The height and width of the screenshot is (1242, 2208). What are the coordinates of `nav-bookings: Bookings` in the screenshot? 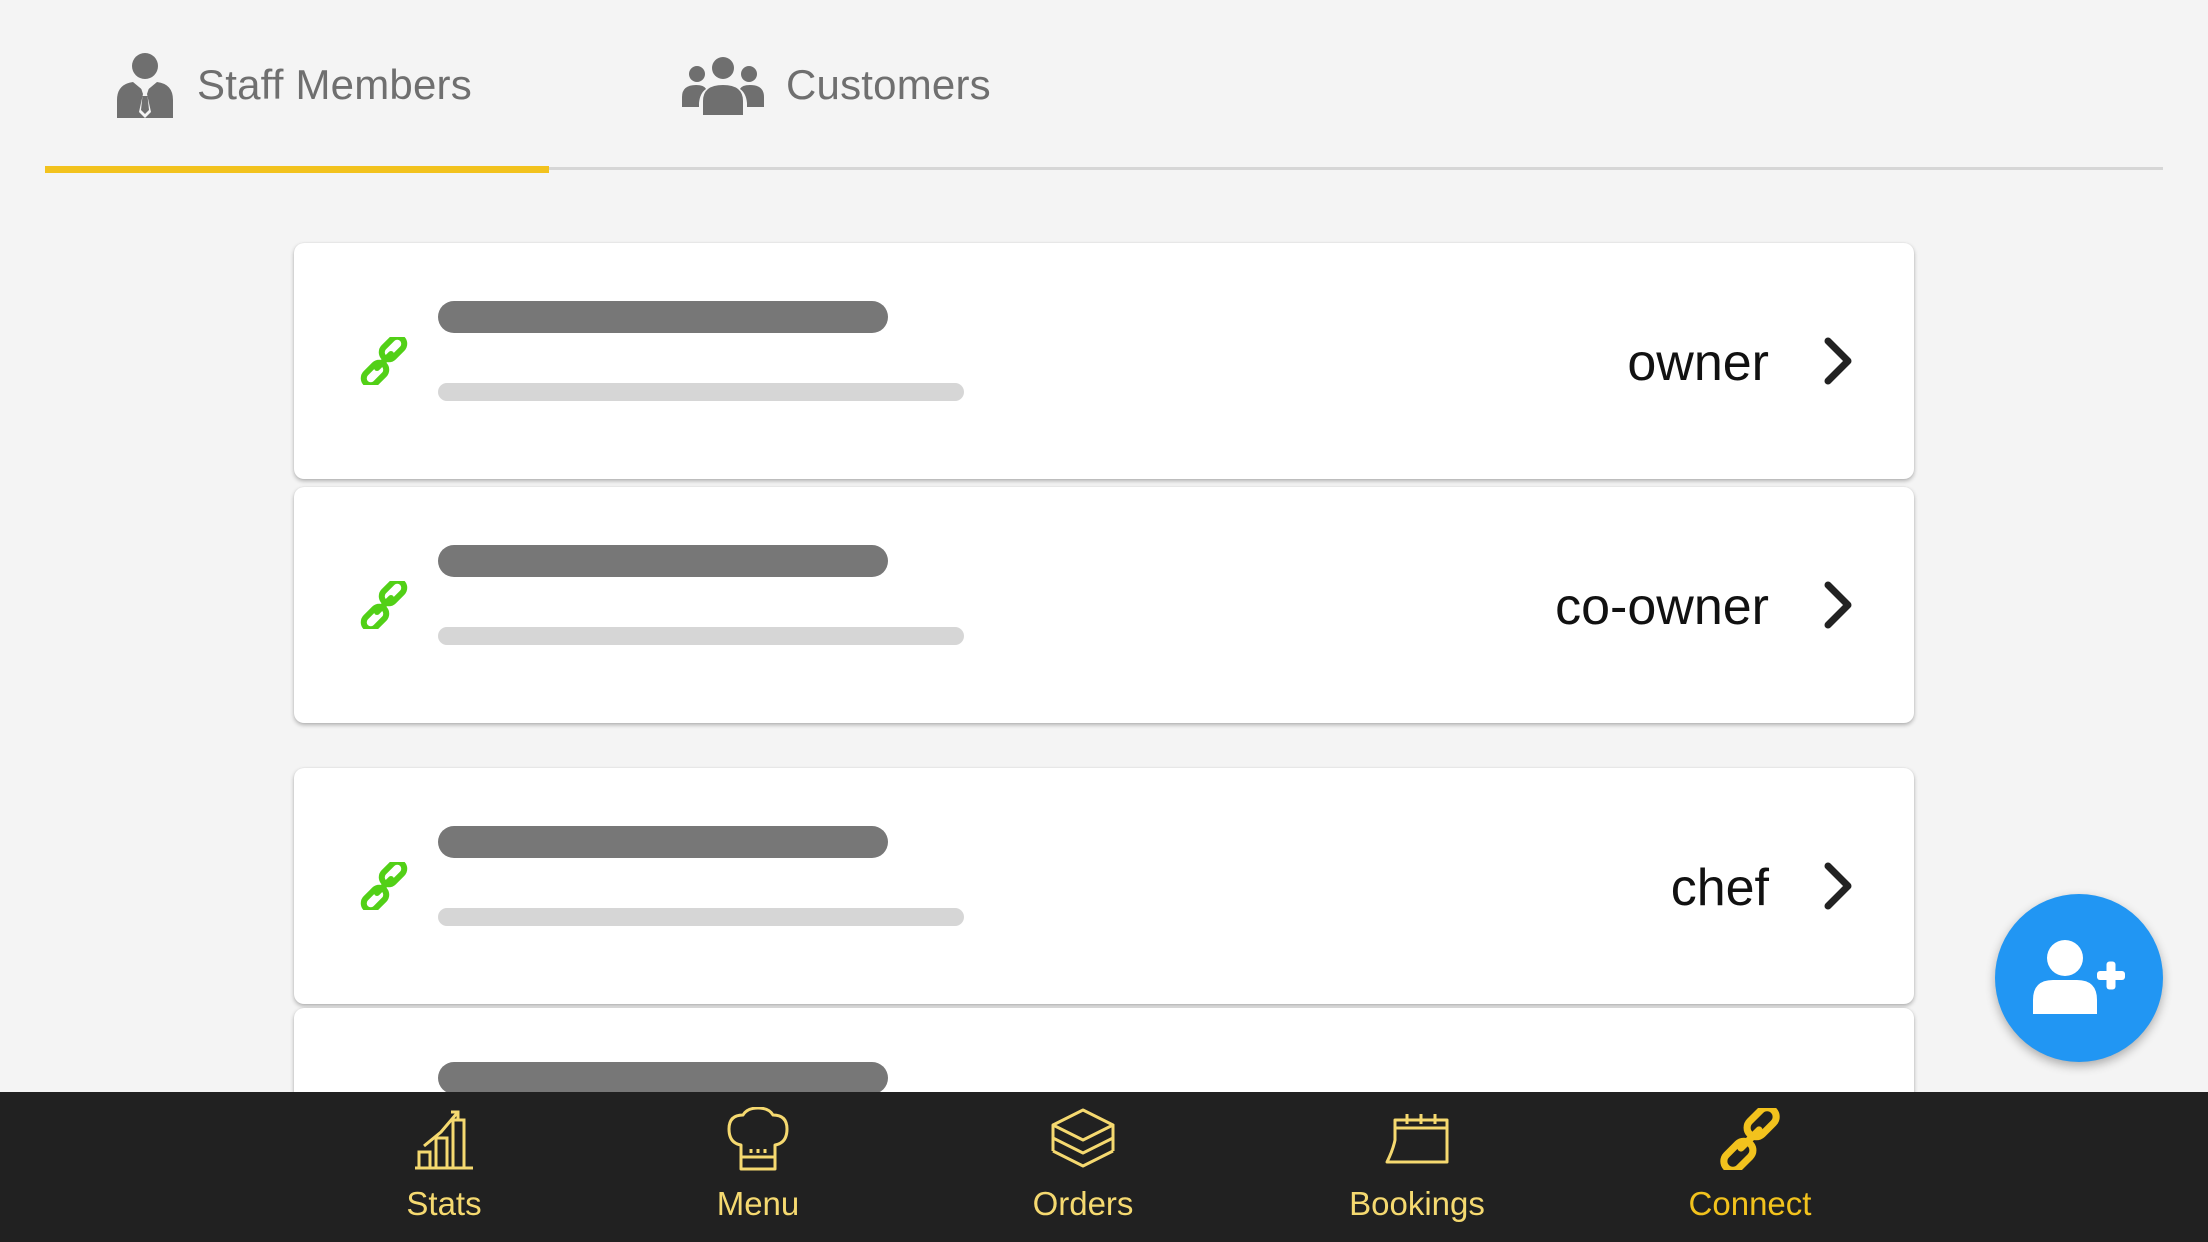 It's located at (1417, 1167).